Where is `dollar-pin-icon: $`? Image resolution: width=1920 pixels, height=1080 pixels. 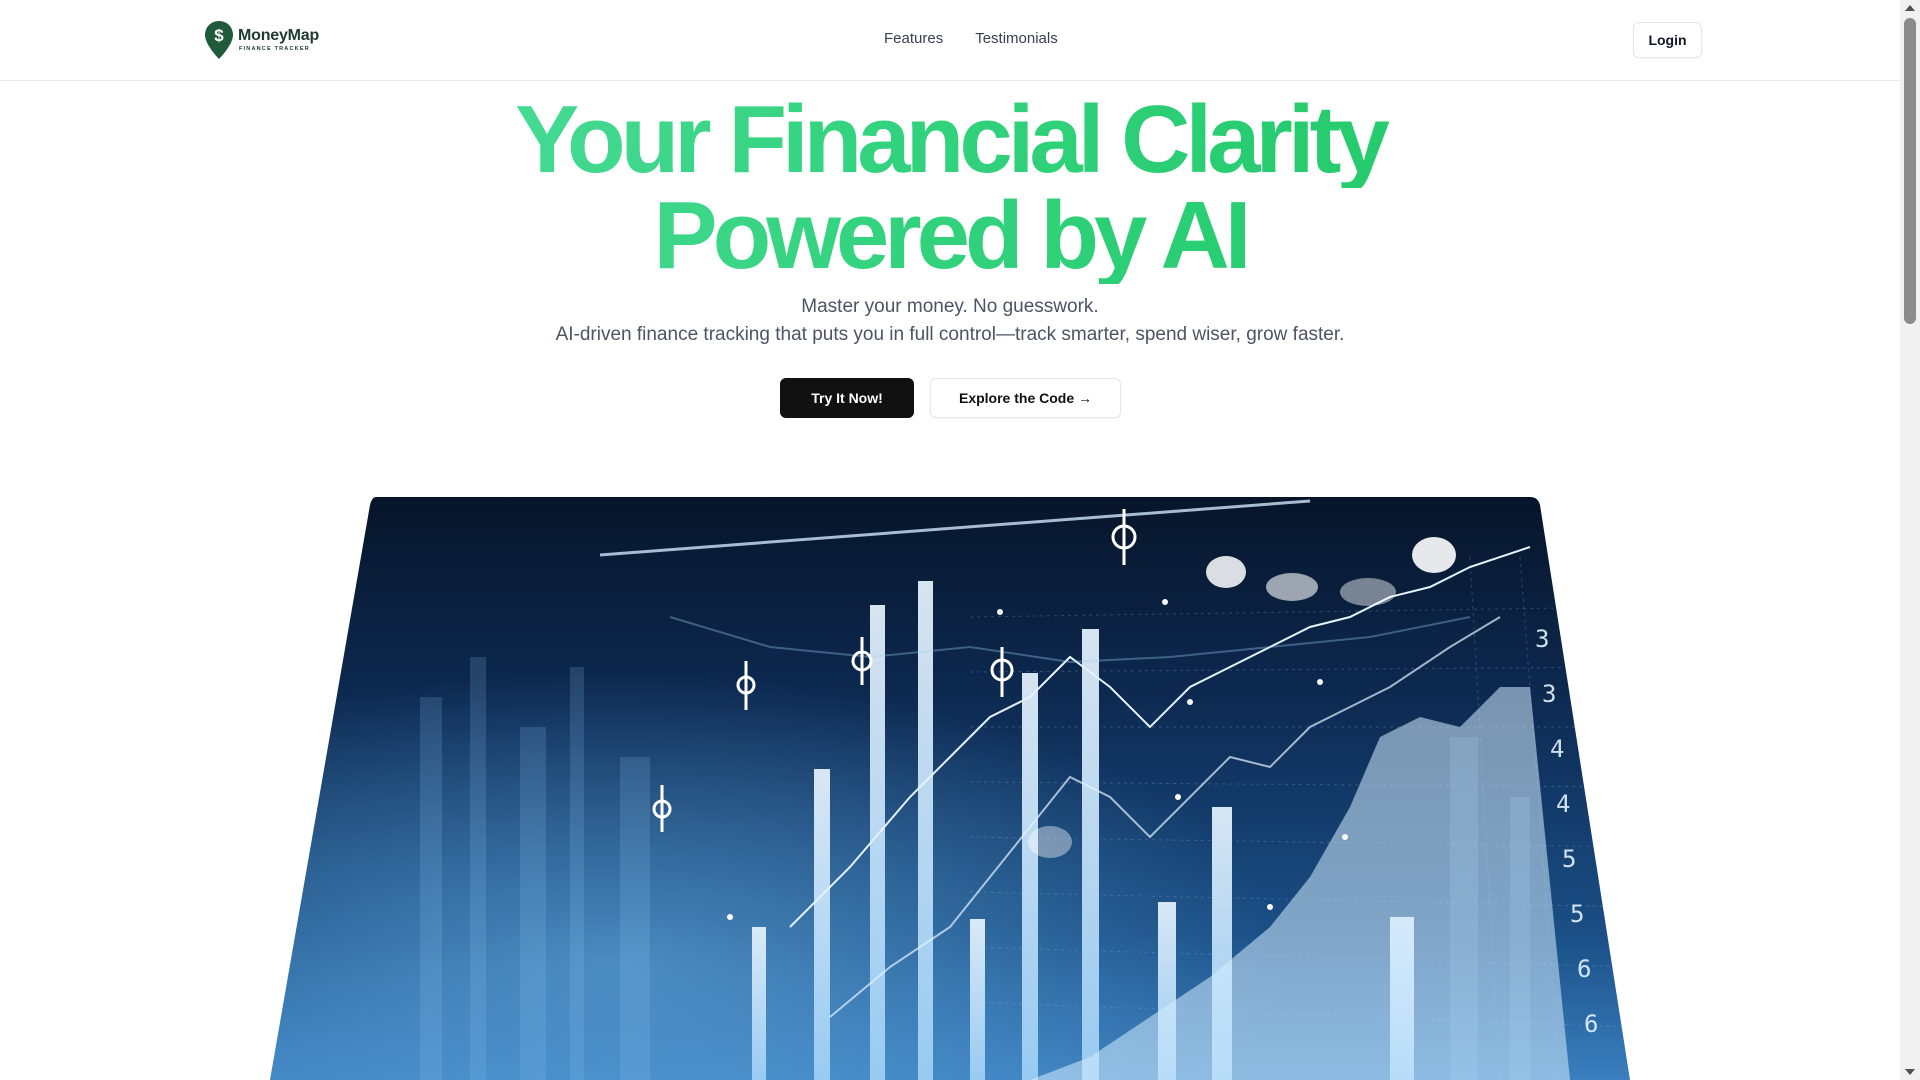 dollar-pin-icon: $ is located at coordinates (219, 40).